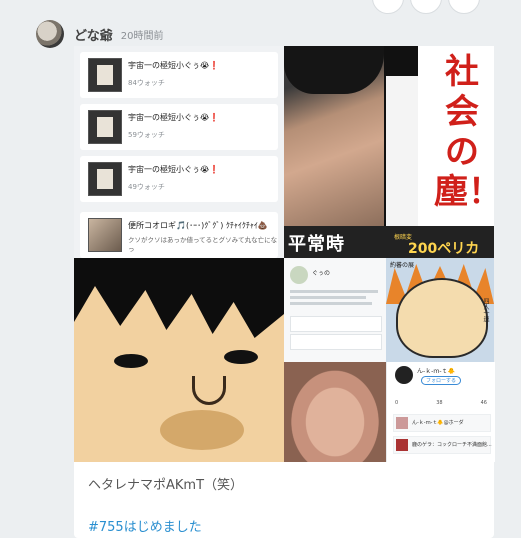 The width and height of the screenshot is (521, 538). Describe the element at coordinates (202, 430) in the screenshot. I see `cartoon-mouth` at that location.